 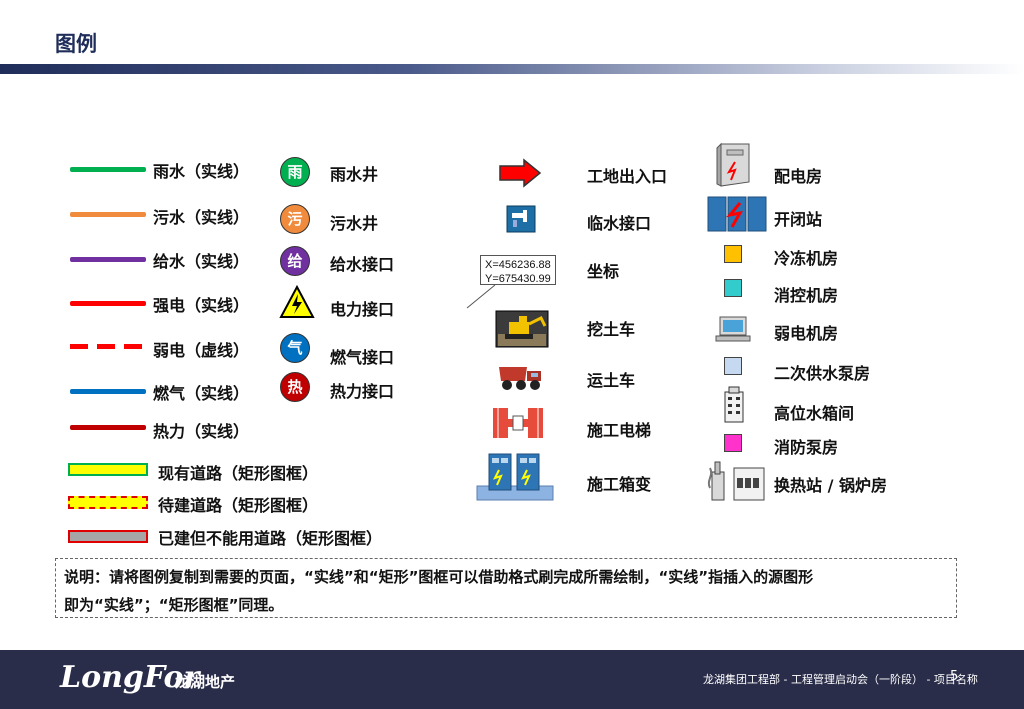 I want to click on arrow-icon, so click(x=520, y=175).